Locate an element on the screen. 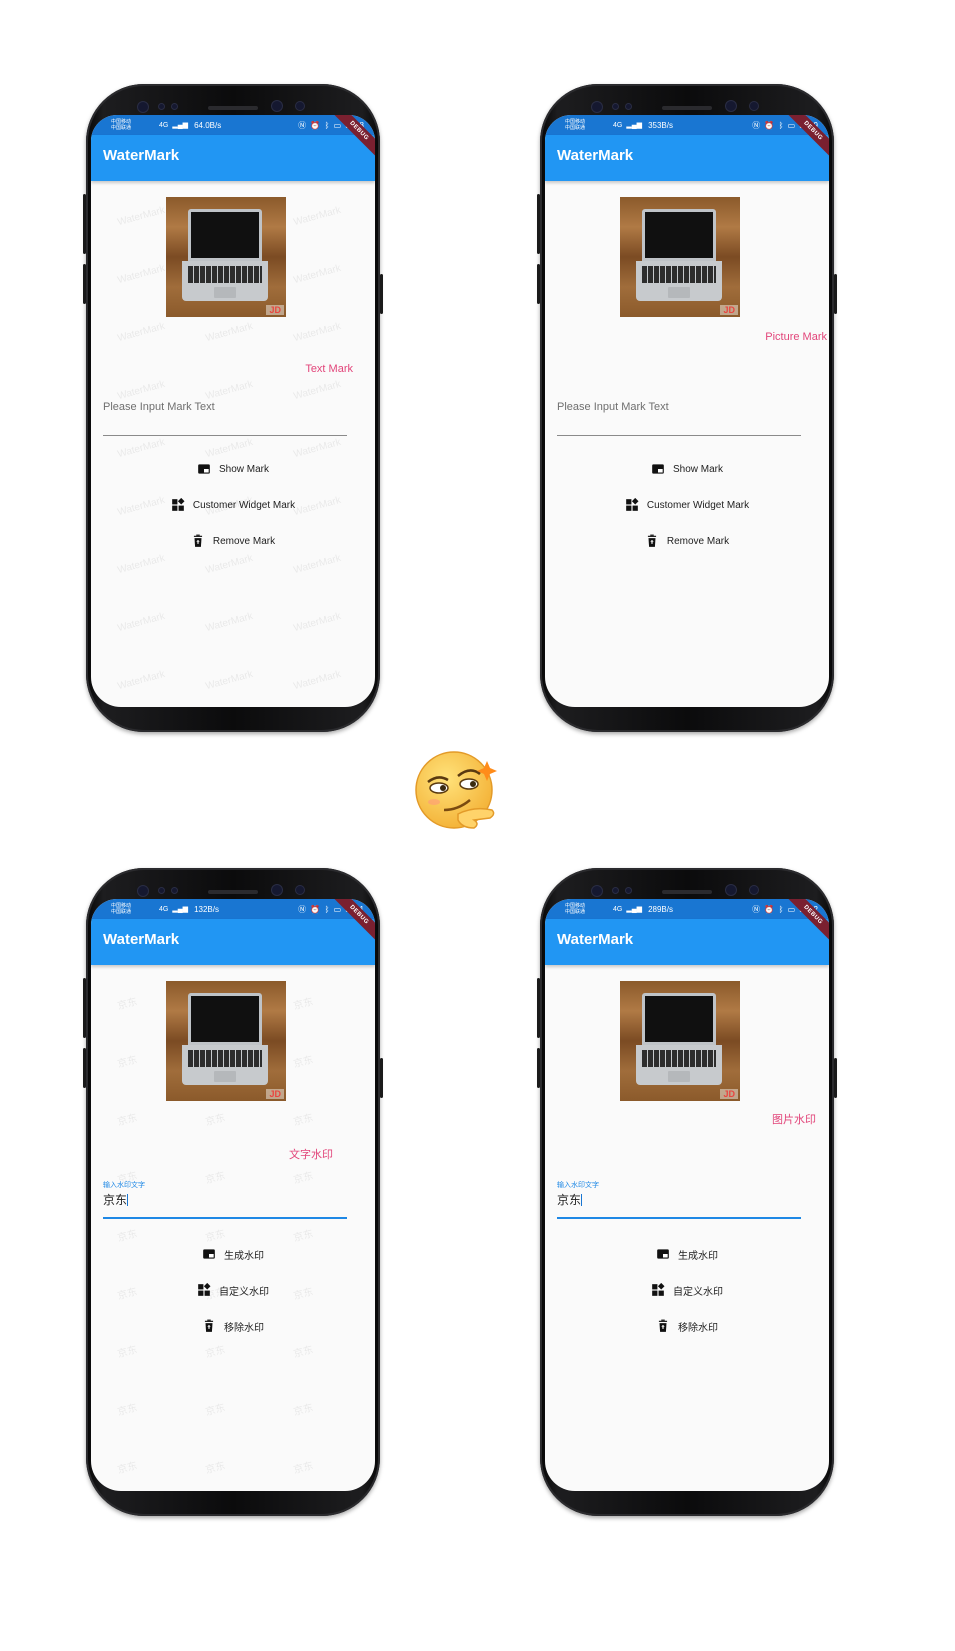  input-placeholder: Please Input Mark Text is located at coordinates (613, 407).